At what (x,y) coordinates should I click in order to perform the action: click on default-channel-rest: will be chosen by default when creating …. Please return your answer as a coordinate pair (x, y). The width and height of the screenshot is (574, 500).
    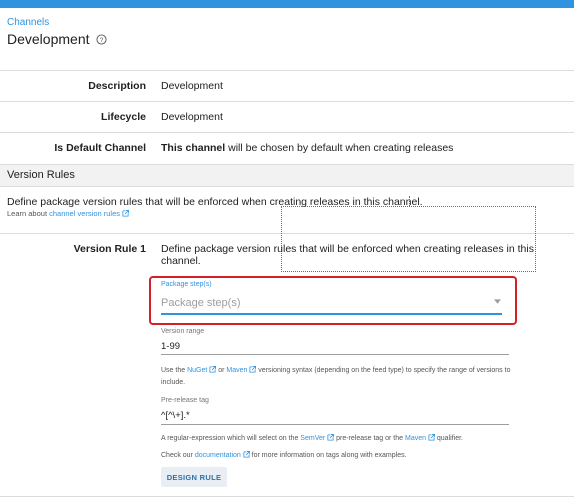
    Looking at the image, I should click on (339, 148).